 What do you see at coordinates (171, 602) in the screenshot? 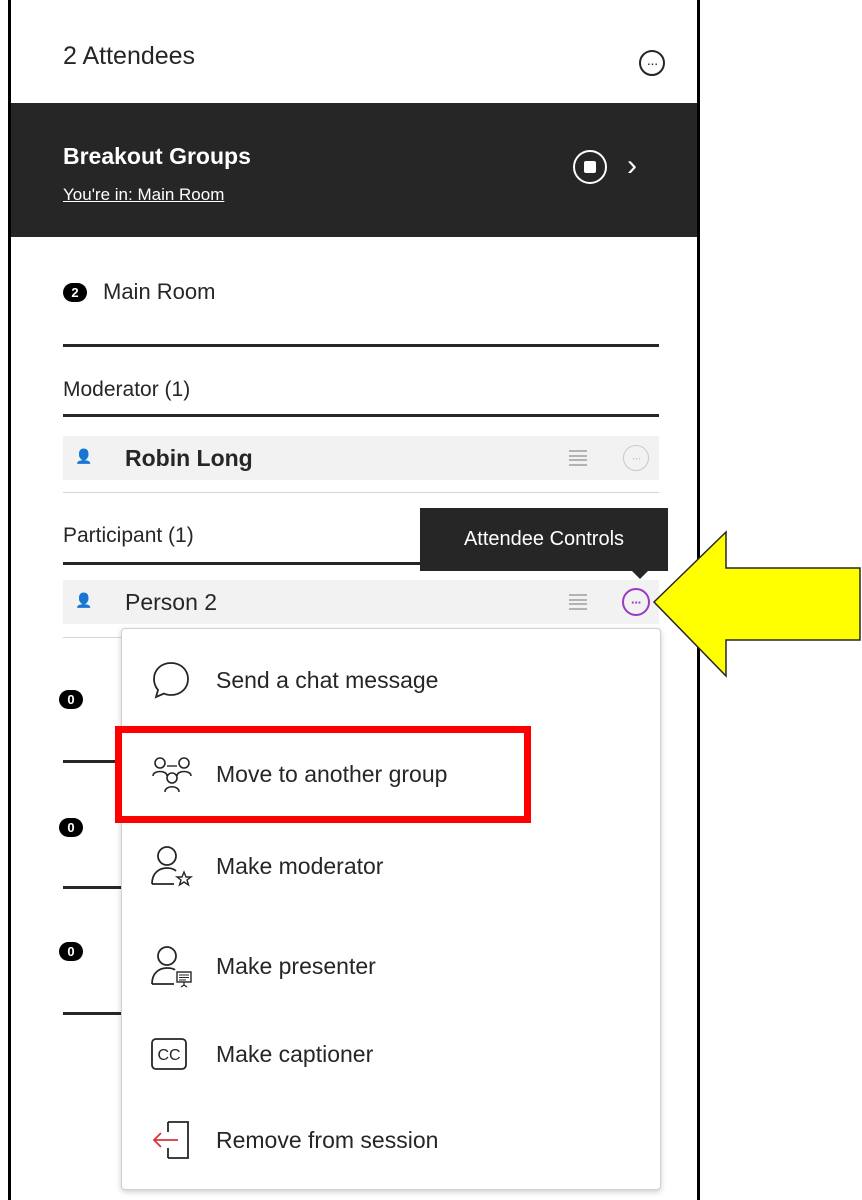
I see `attendee-name: Person 2` at bounding box center [171, 602].